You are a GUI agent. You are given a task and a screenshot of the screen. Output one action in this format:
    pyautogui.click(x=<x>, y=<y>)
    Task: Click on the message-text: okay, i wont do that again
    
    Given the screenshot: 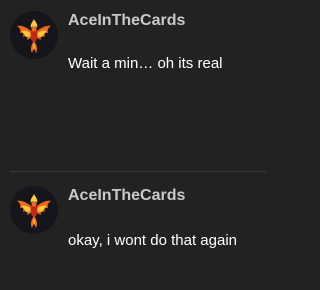 What is the action you would take?
    pyautogui.click(x=152, y=240)
    